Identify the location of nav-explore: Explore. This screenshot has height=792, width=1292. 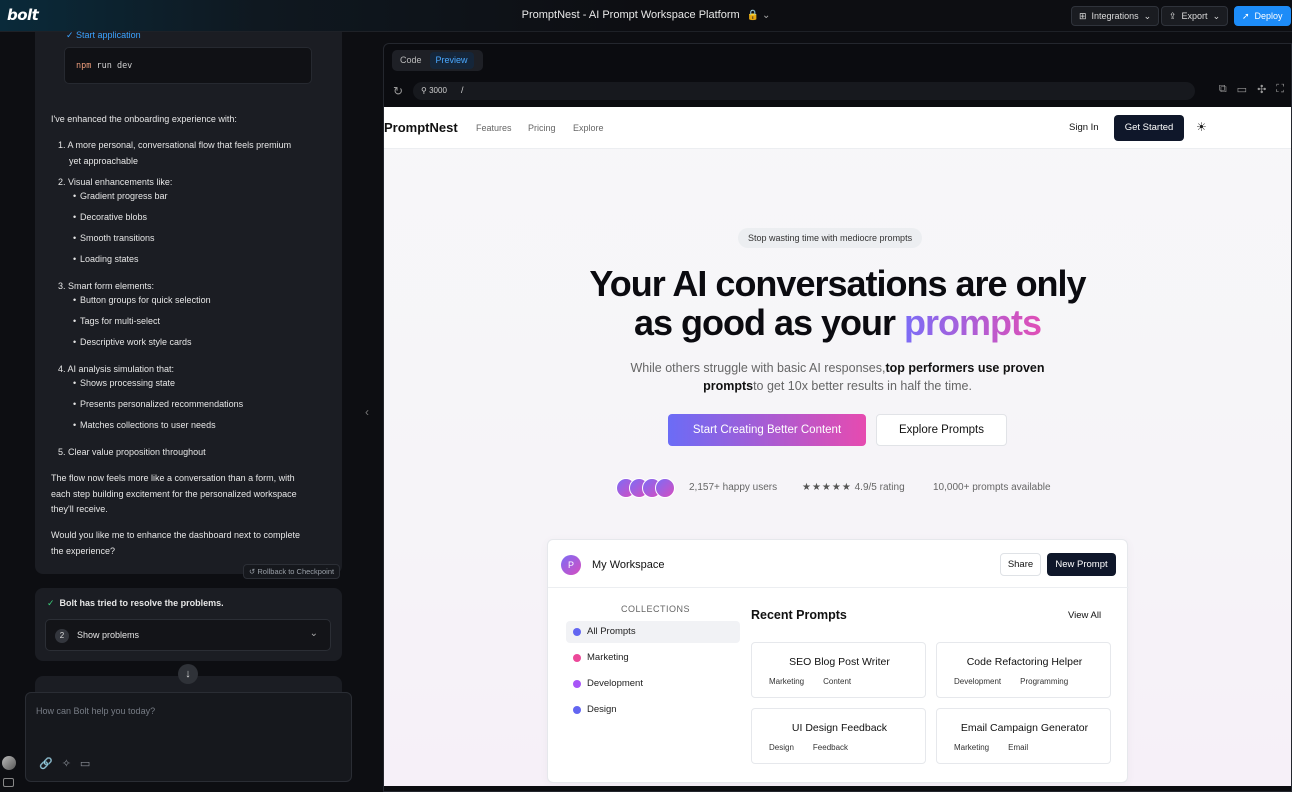
(588, 128).